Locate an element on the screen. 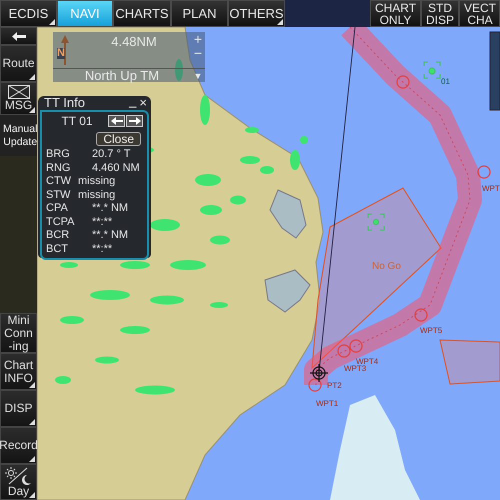 Image resolution: width=500 pixels, height=500 pixels. waypoint-label: WPT4 is located at coordinates (367, 361).